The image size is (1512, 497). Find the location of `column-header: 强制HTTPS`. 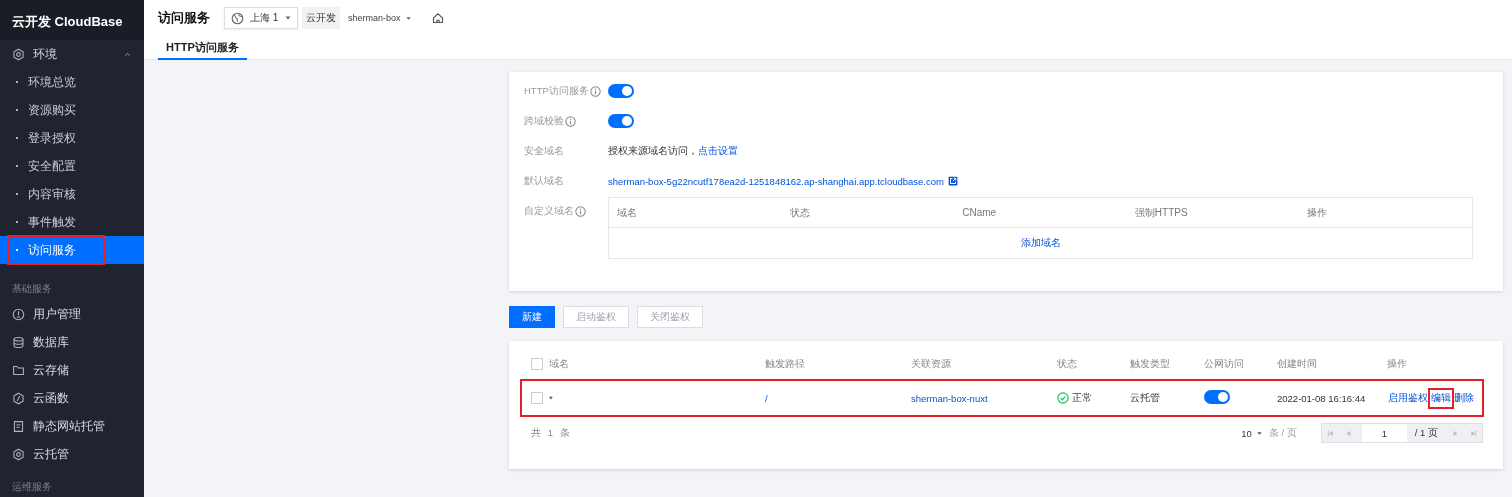

column-header: 强制HTTPS is located at coordinates (1161, 212).